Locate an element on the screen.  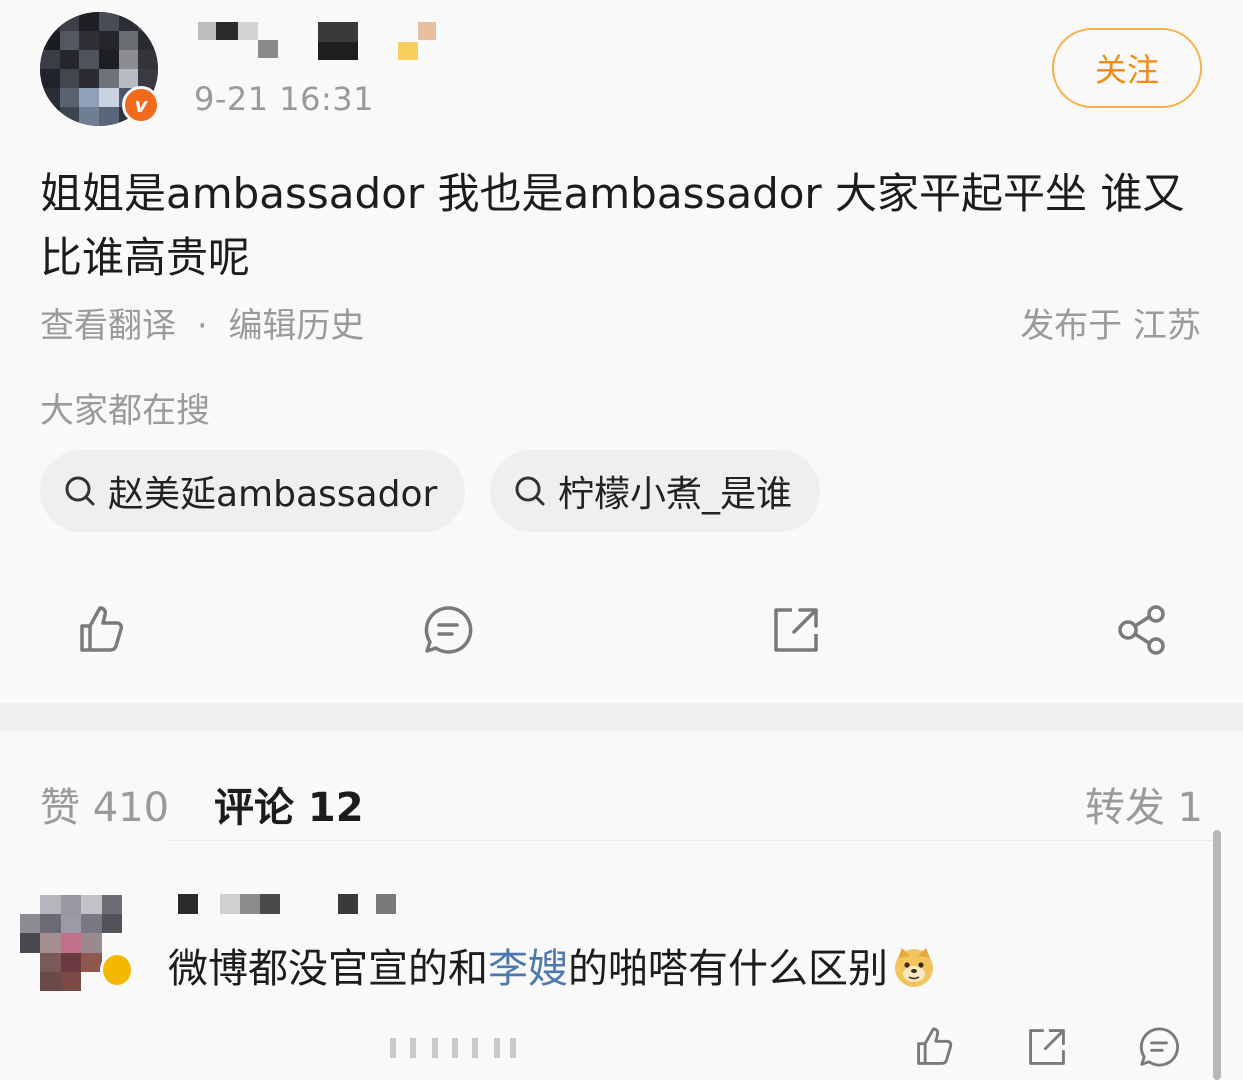
follow-button: 关注 is located at coordinates (1127, 68).